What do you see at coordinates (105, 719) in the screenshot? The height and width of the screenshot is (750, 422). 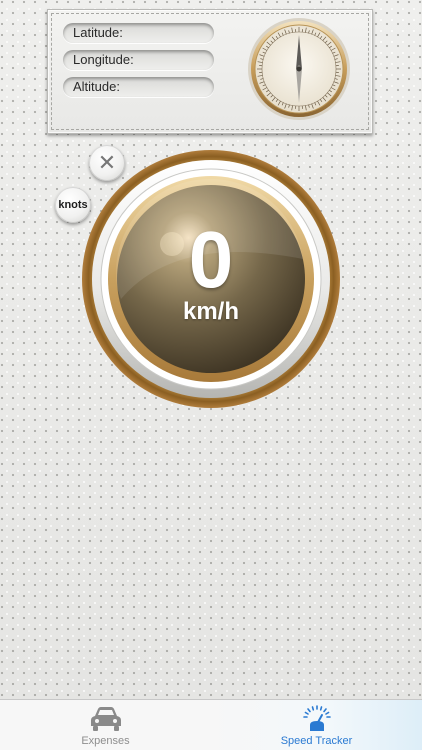 I see `car-icon` at bounding box center [105, 719].